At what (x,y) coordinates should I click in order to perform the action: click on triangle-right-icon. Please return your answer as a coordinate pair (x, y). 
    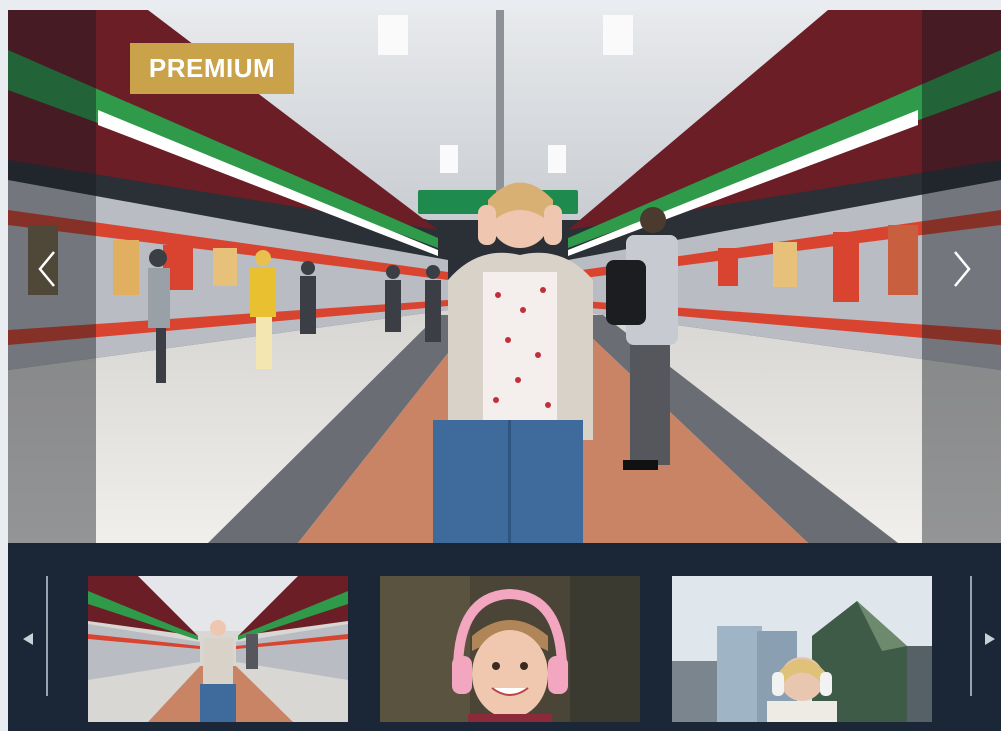
    Looking at the image, I should click on (990, 638).